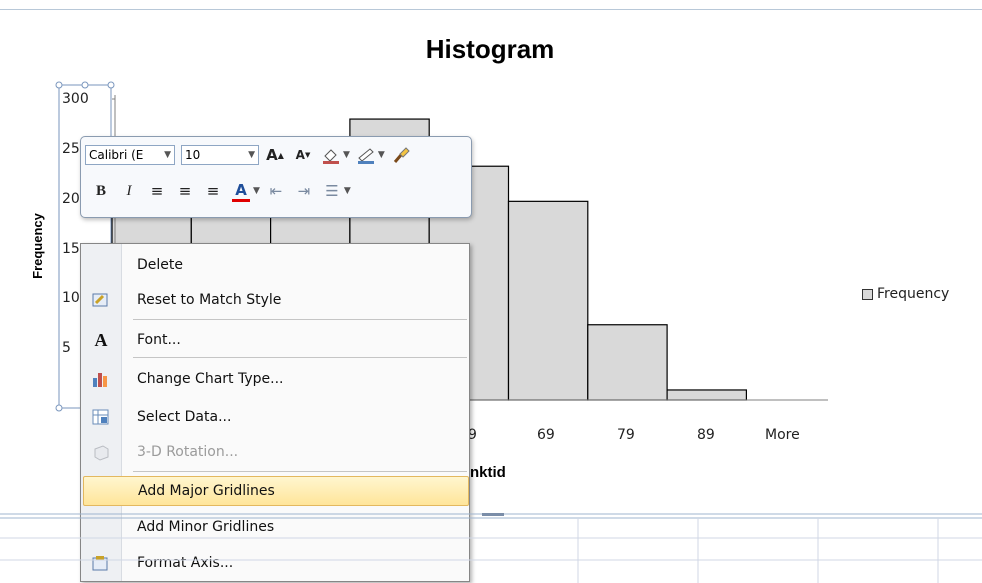  I want to click on y-axis-title: Frequency, so click(37, 246).